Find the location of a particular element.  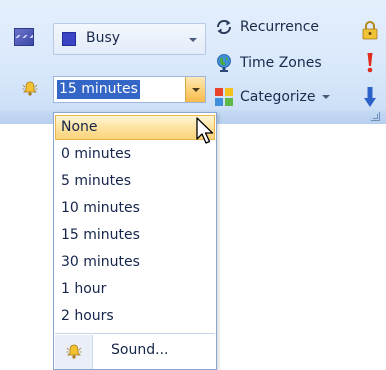

menu-item-0-minutes: 0 minutes is located at coordinates (135, 154).